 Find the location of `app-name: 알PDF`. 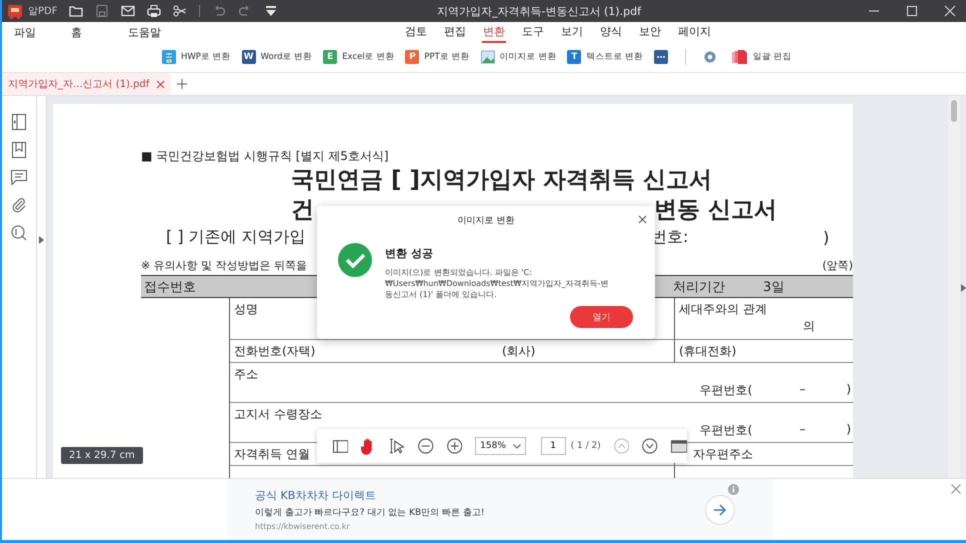

app-name: 알PDF is located at coordinates (43, 11).